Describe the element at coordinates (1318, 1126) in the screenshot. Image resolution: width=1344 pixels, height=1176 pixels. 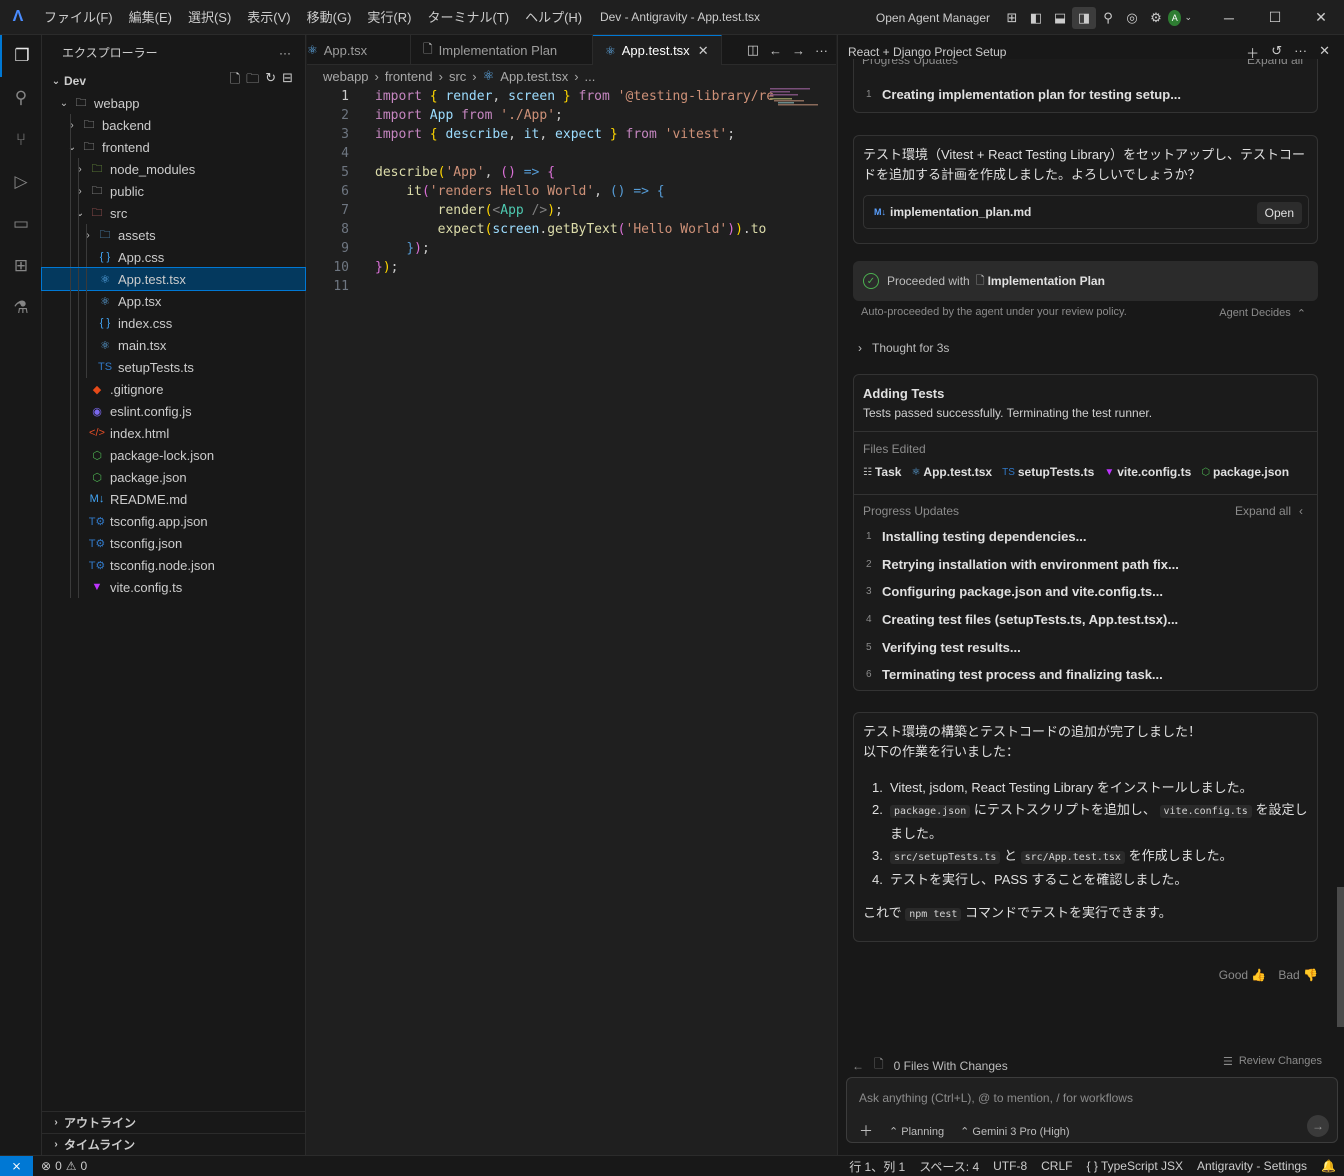
I see `send-button: →` at that location.